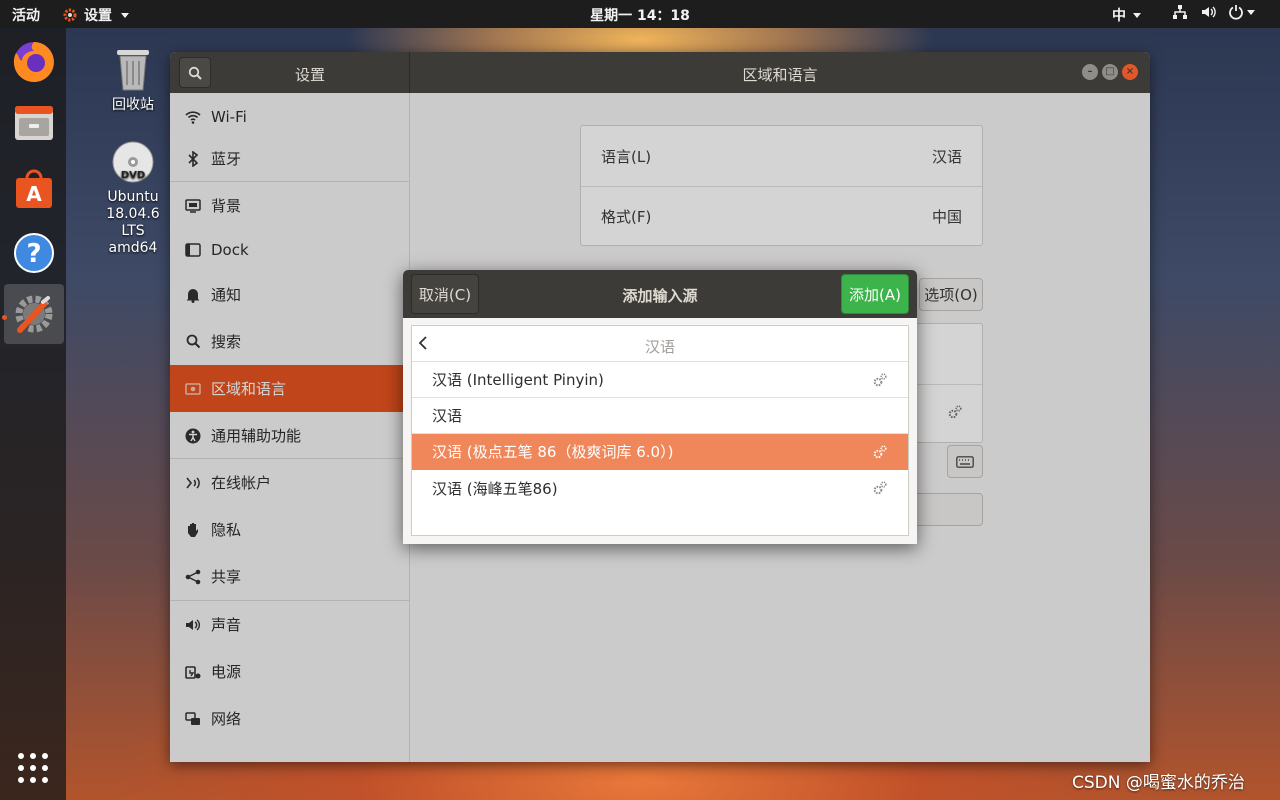  What do you see at coordinates (553, 452) in the screenshot?
I see `list-item-label: 汉语 (极点五笔 86（极爽词库 6.0）)` at bounding box center [553, 452].